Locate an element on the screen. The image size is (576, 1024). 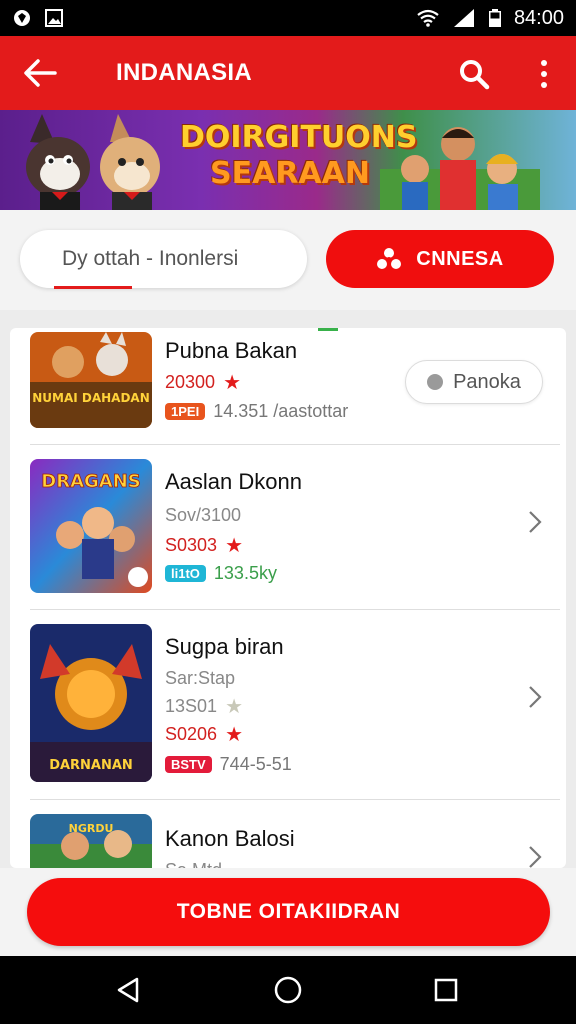
item-tag: BSTV is located at coordinates (188, 764).